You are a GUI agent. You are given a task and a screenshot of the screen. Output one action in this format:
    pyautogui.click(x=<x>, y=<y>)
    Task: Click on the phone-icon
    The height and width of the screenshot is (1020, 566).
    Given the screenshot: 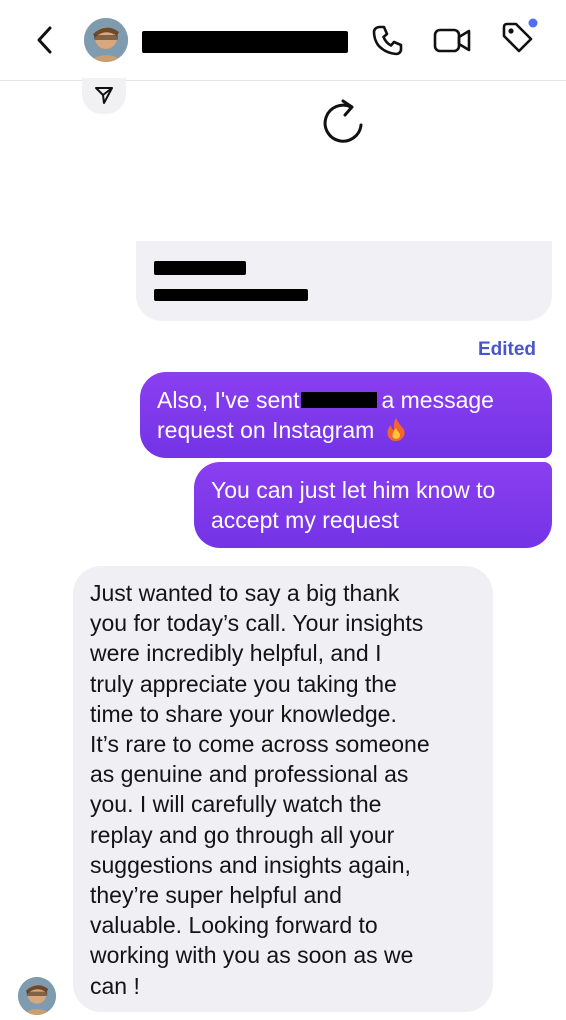 What is the action you would take?
    pyautogui.click(x=388, y=40)
    